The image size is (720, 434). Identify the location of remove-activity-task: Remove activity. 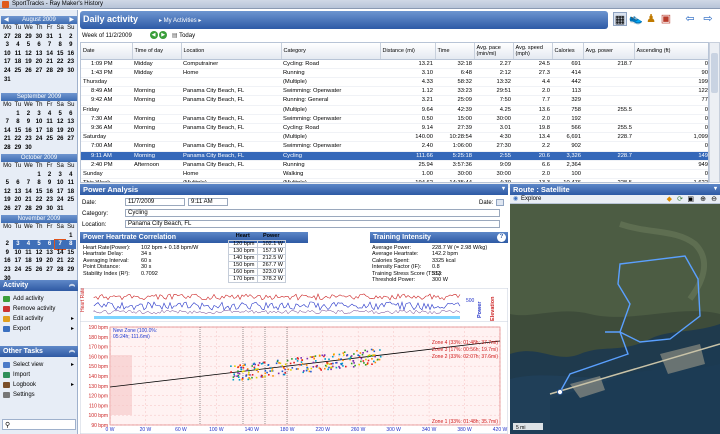
(39, 309).